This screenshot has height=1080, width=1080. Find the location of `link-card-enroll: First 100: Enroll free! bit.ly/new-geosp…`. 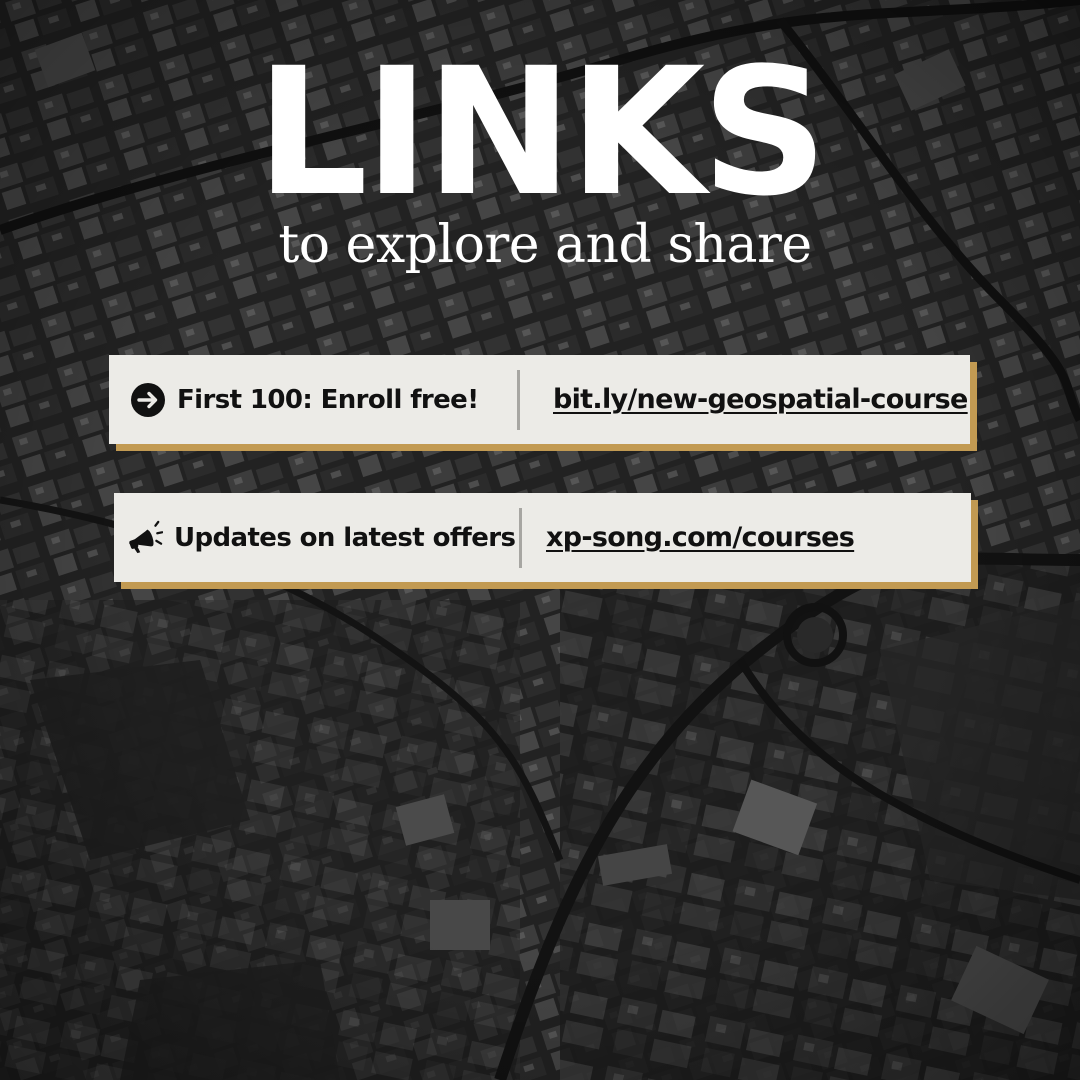

link-card-enroll: First 100: Enroll free! bit.ly/new-geosp… is located at coordinates (539, 399).